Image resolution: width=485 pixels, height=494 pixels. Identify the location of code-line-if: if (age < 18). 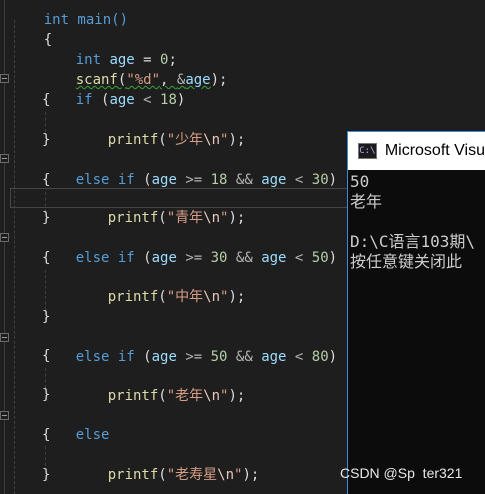
(114, 89).